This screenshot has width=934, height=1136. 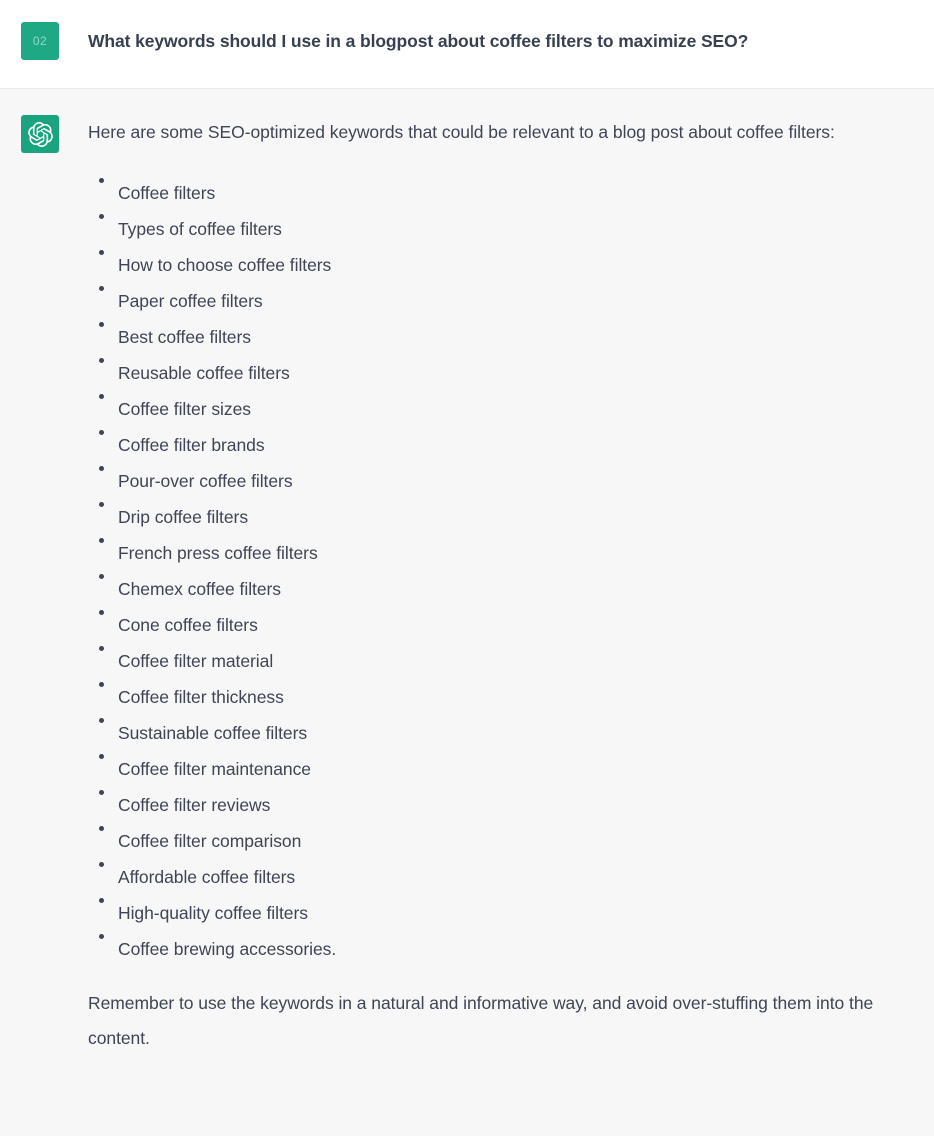 What do you see at coordinates (190, 301) in the screenshot?
I see `list-item-label: Paper coffee filters` at bounding box center [190, 301].